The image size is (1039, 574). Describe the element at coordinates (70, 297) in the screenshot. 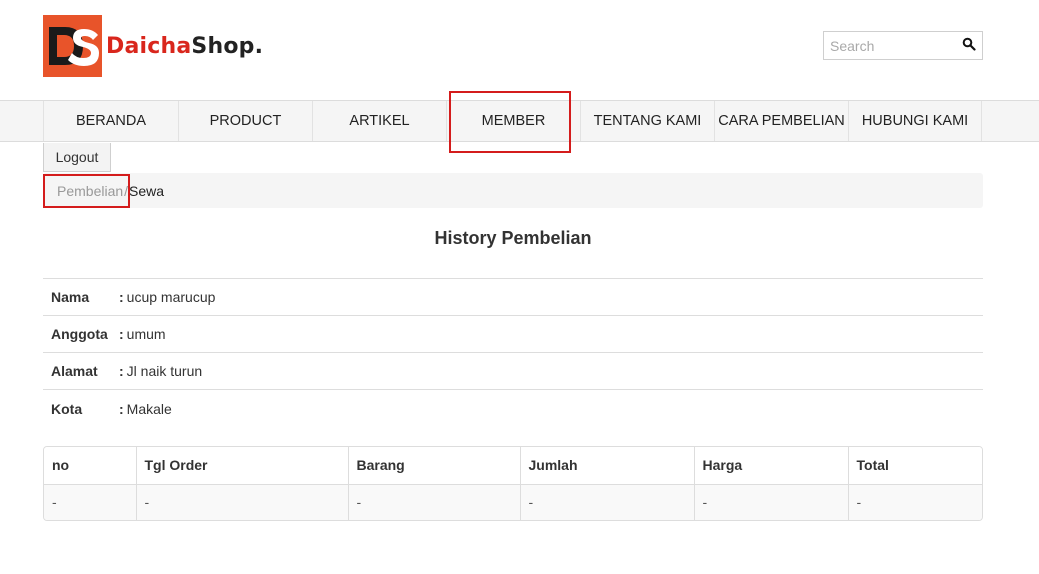

I see `info-label: Nama` at that location.